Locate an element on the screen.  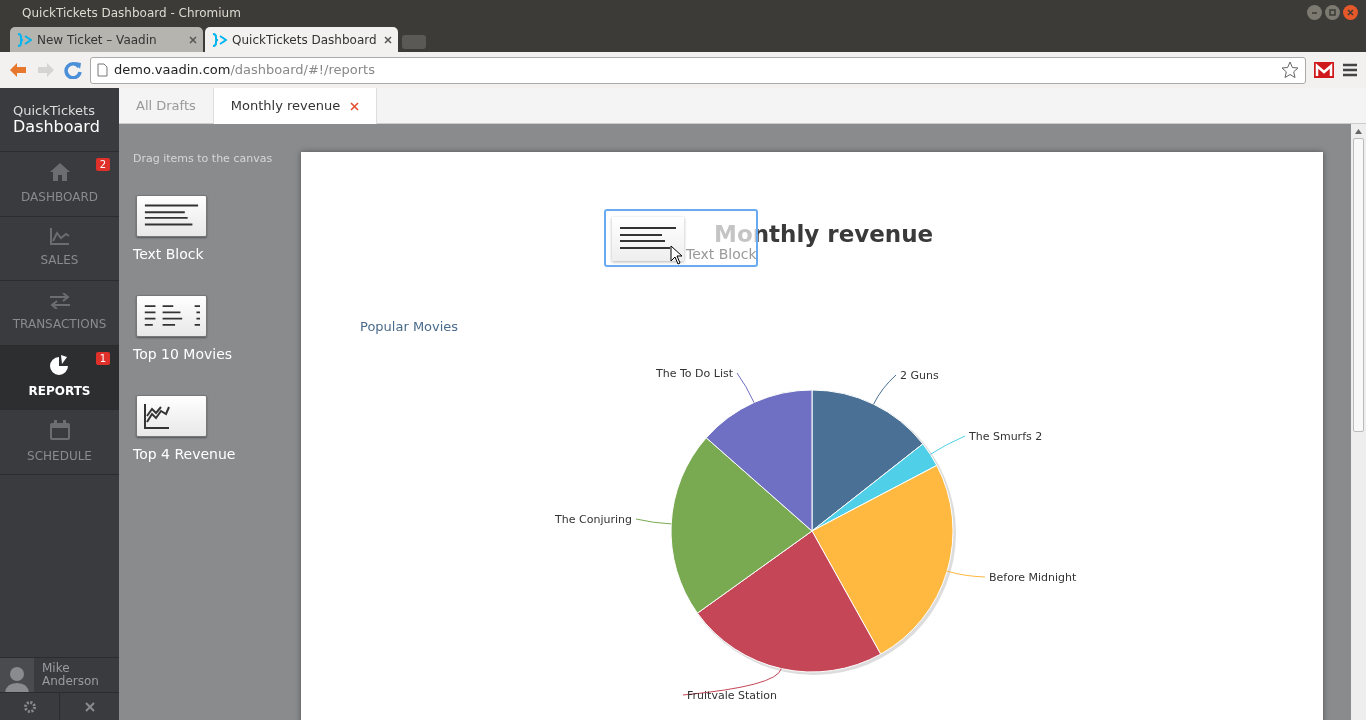
minimize-button is located at coordinates (1314, 12).